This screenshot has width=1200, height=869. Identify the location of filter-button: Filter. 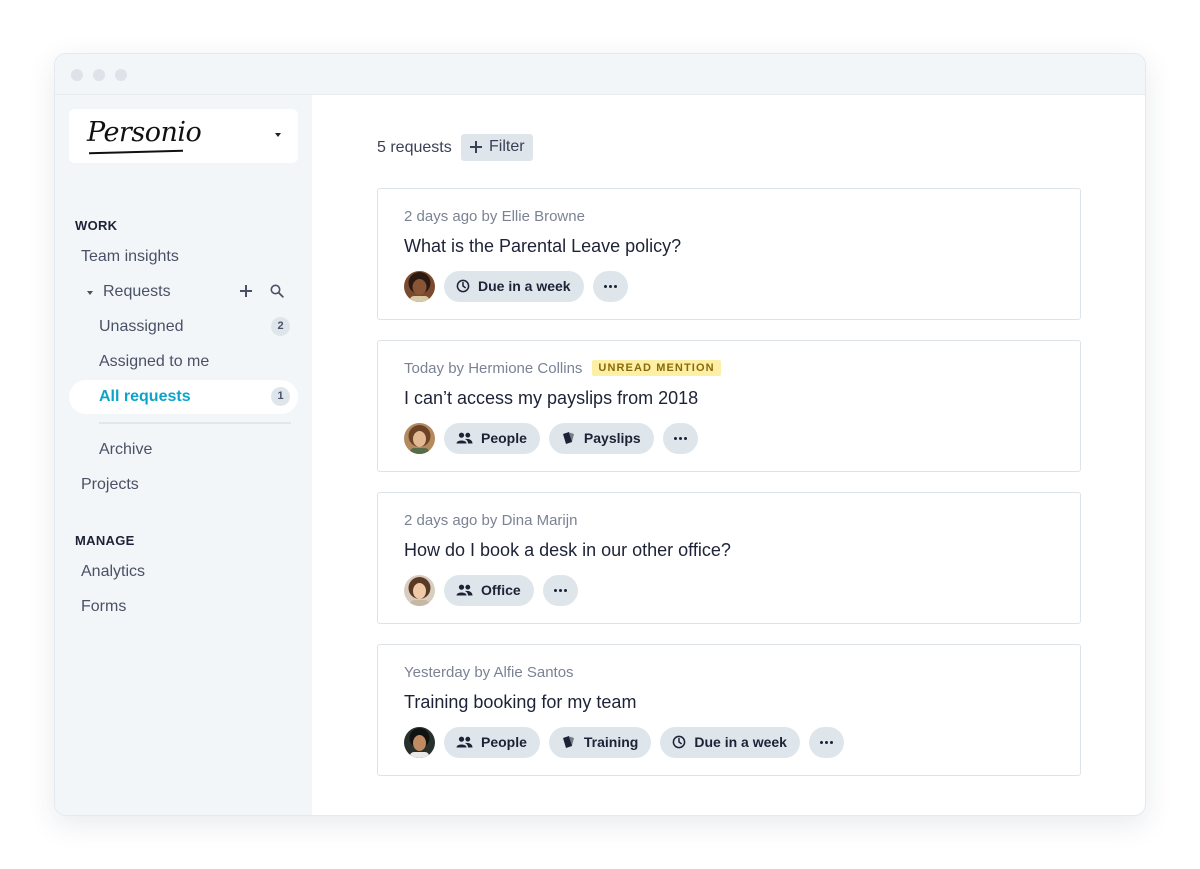
(497, 147).